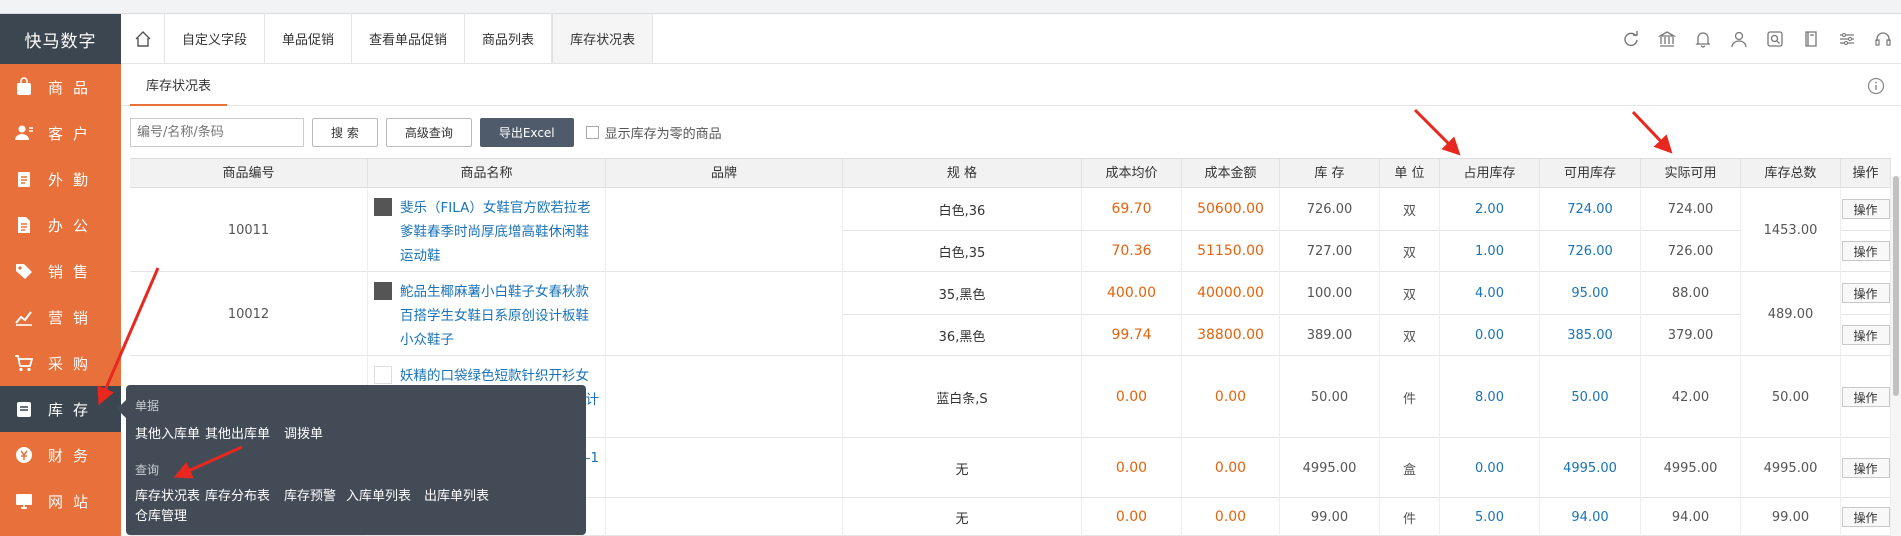 This screenshot has height=536, width=1901. I want to click on submenu-item-query-5: 仓库管理, so click(161, 514).